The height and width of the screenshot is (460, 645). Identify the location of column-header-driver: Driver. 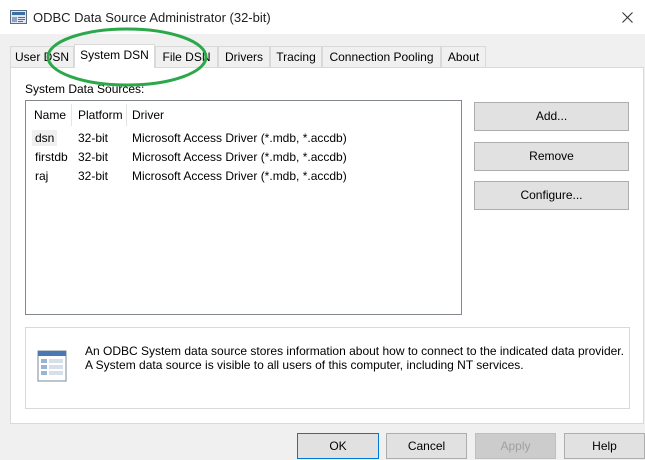
(148, 115).